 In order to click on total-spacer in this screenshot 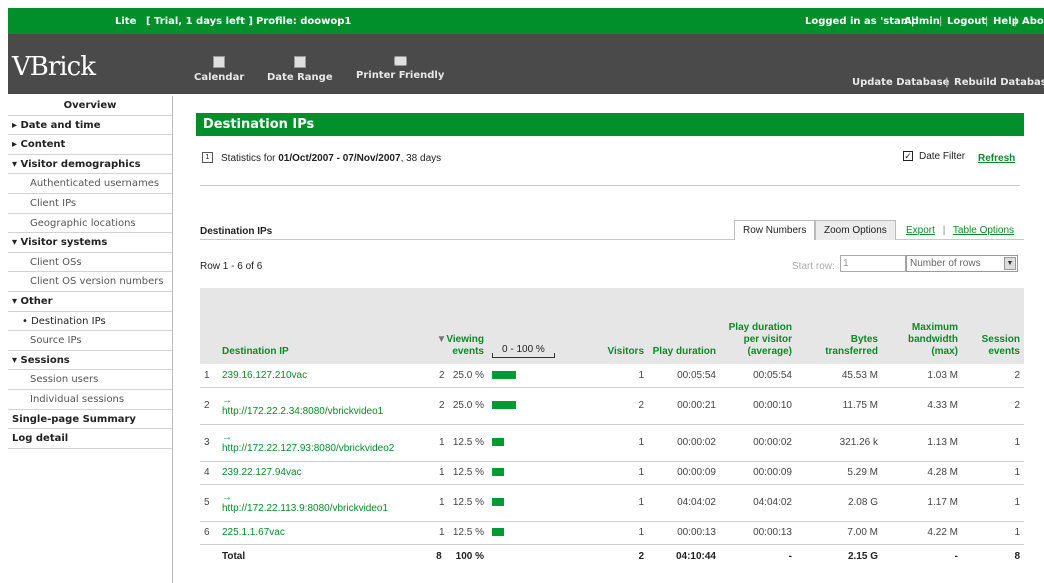, I will do `click(209, 556)`.